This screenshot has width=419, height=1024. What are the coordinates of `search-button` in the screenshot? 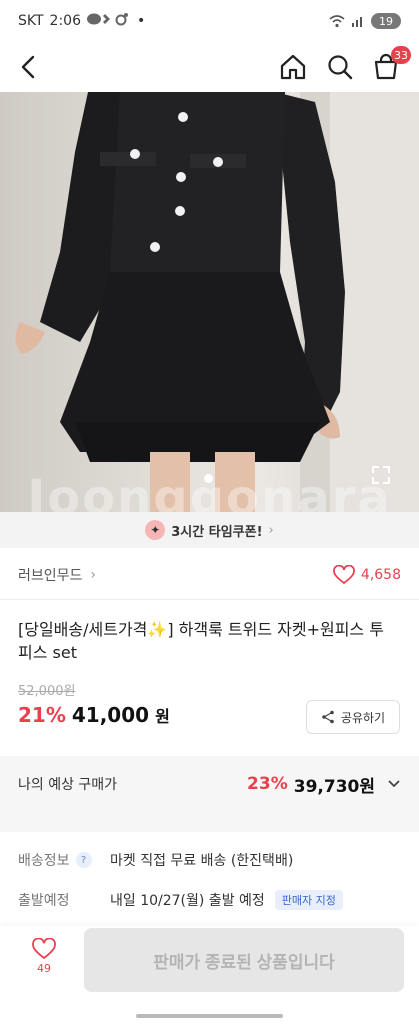 It's located at (340, 67).